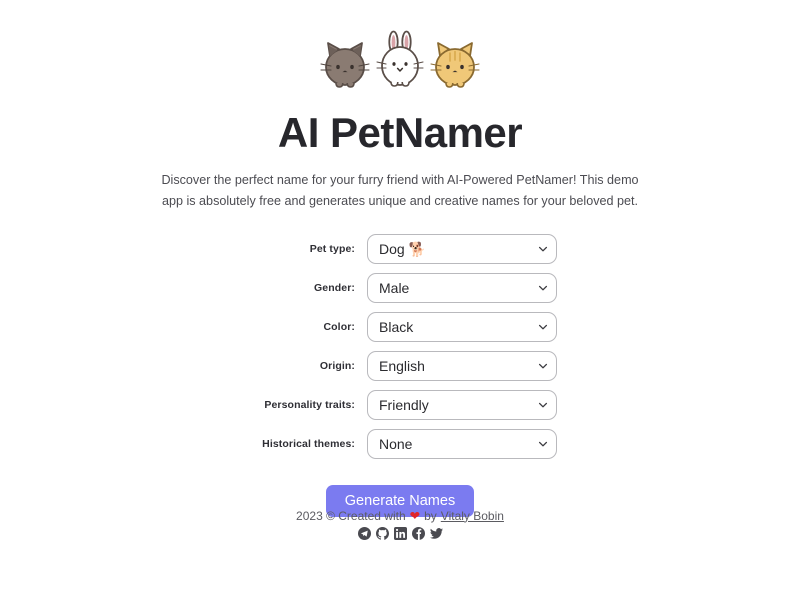 The image size is (800, 600). What do you see at coordinates (394, 287) in the screenshot?
I see `select-gender-value: Male` at bounding box center [394, 287].